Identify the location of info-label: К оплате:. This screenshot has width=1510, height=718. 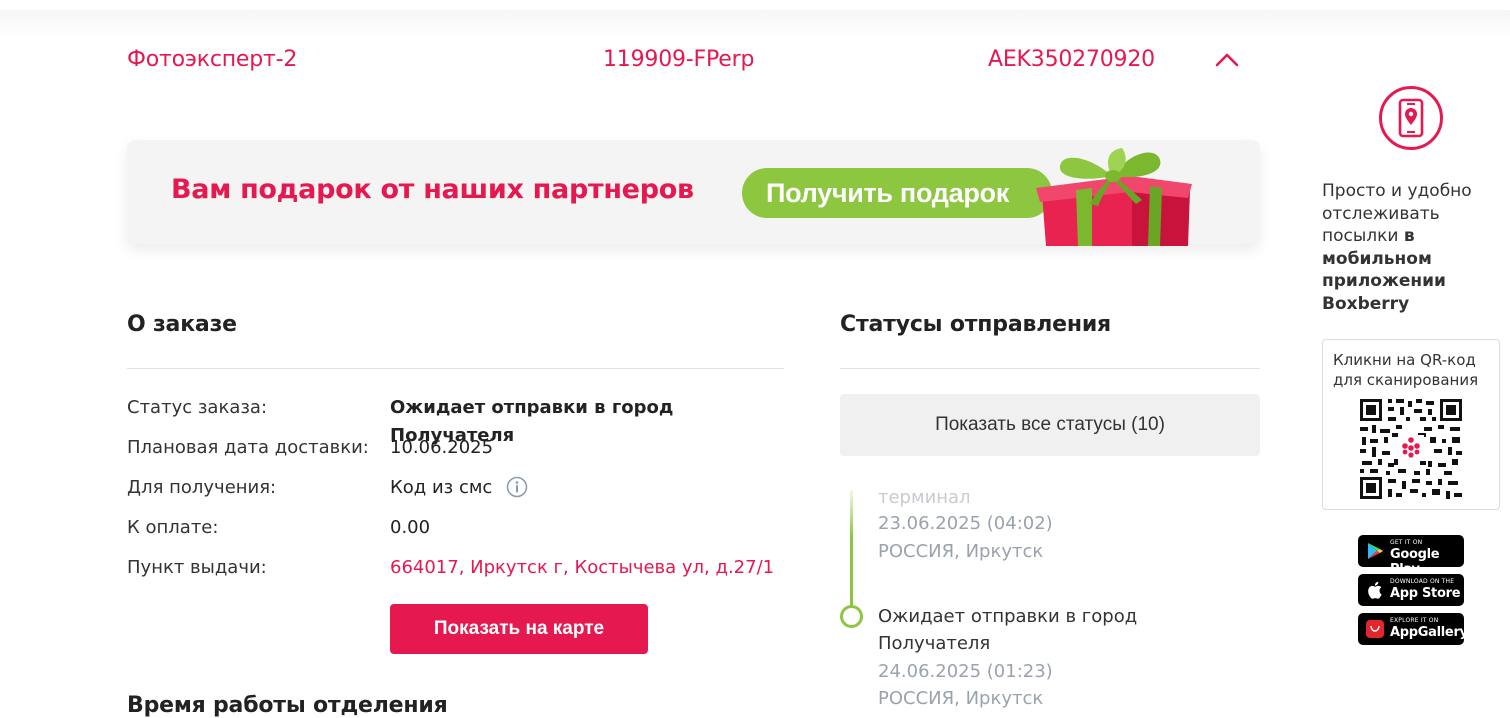
(173, 527).